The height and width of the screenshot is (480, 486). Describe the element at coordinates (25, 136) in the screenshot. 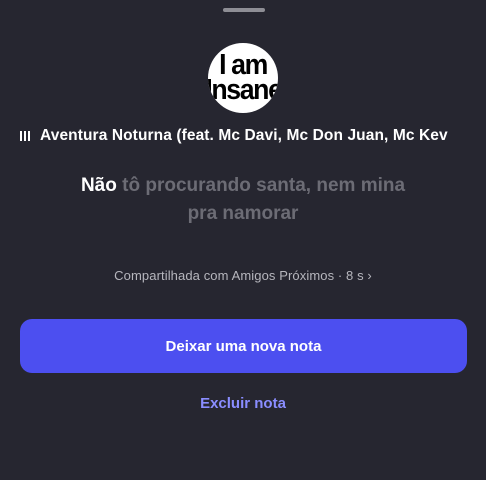

I see `play-pause-icon` at that location.